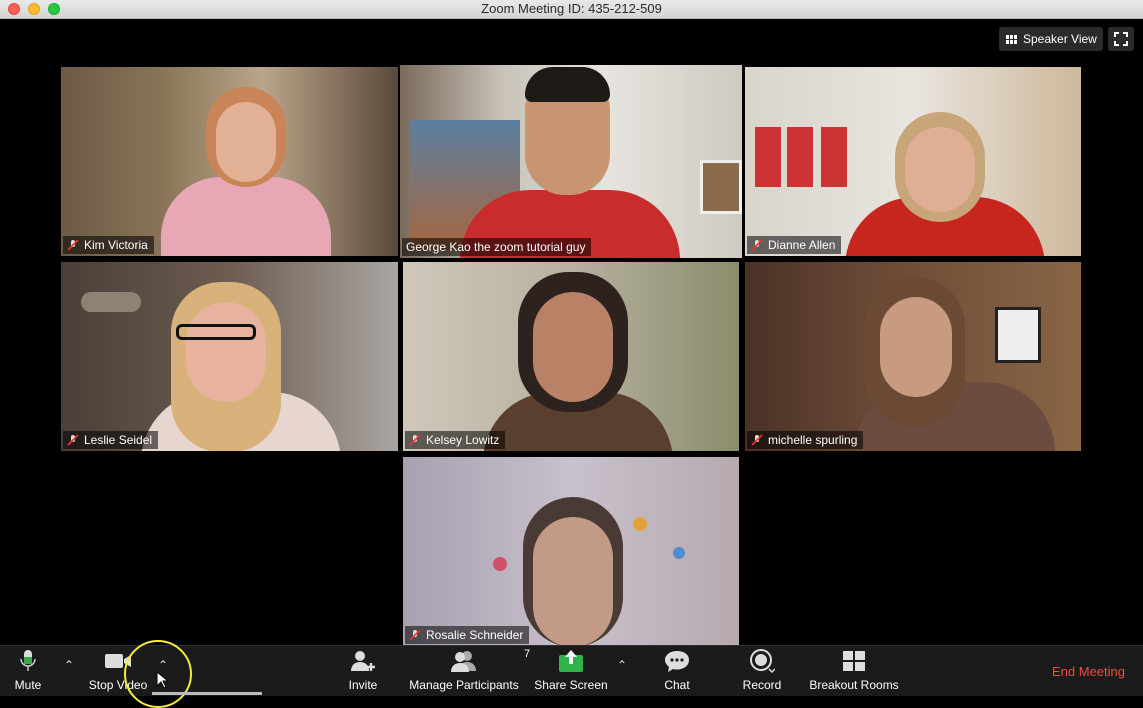  Describe the element at coordinates (1011, 39) in the screenshot. I see `speaker-view-icon` at that location.